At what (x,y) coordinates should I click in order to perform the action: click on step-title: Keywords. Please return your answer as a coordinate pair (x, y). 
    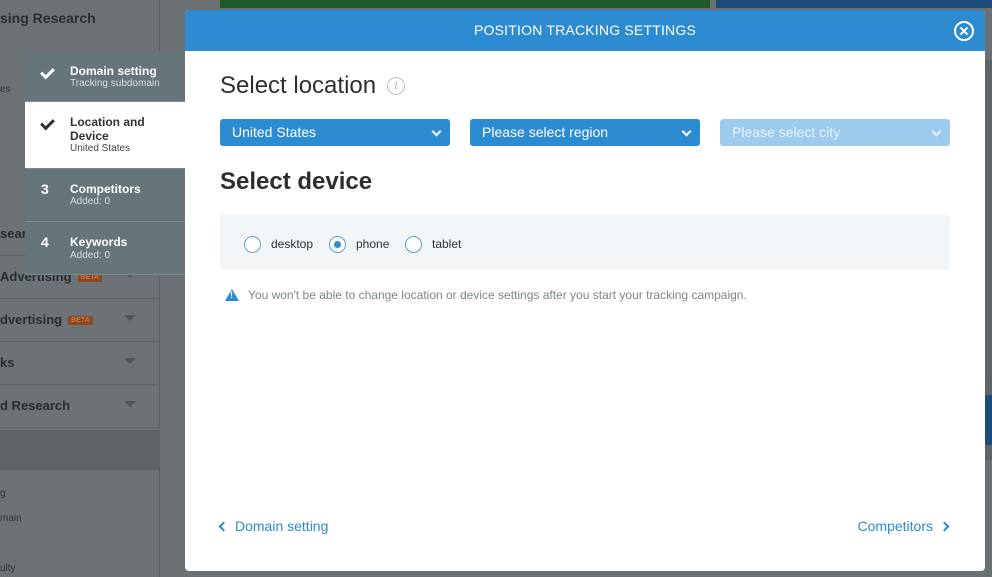
    Looking at the image, I should click on (99, 242).